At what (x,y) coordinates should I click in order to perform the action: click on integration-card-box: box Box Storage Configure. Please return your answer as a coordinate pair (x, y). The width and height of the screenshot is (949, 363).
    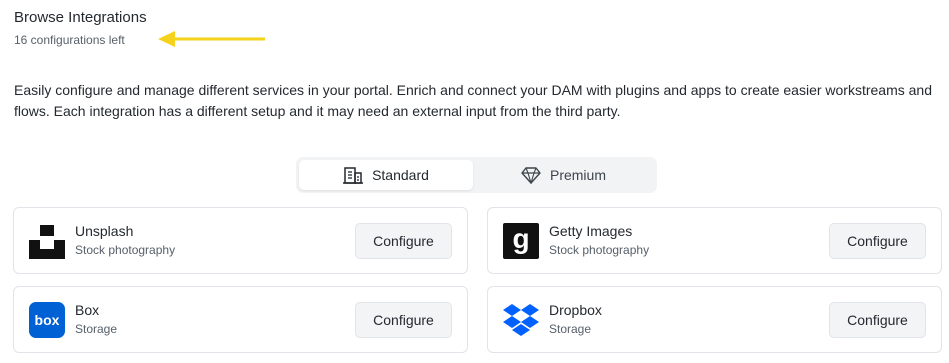
    Looking at the image, I should click on (240, 319).